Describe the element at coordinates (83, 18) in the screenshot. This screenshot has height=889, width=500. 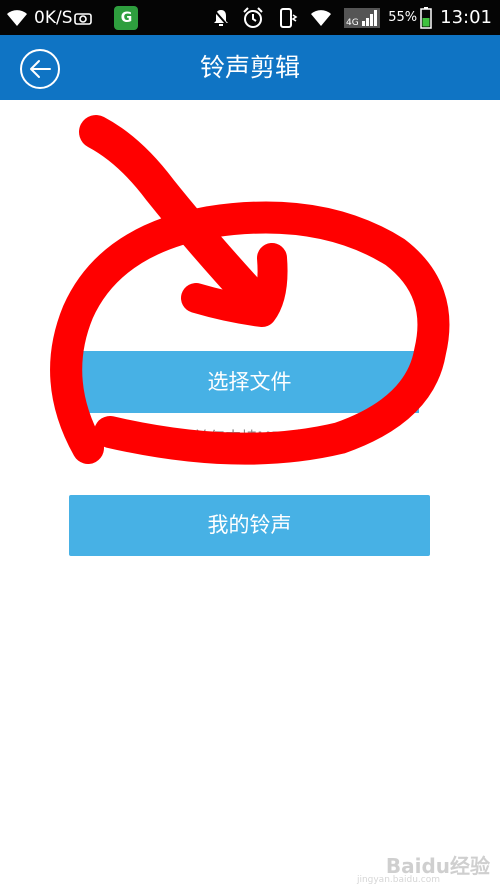
I see `camera-icon` at that location.